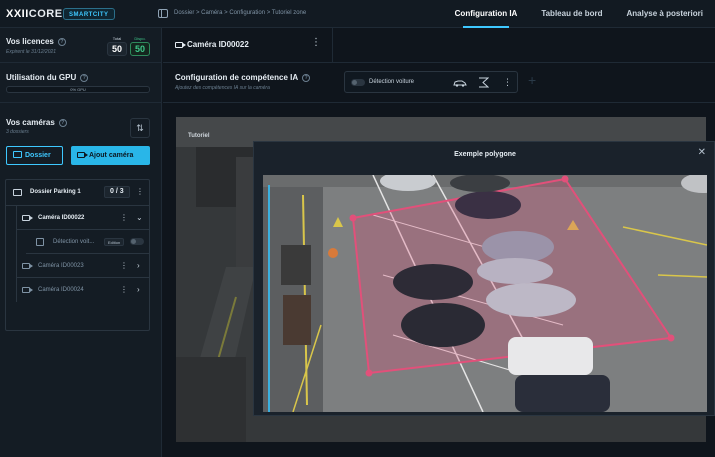 This screenshot has height=457, width=715. Describe the element at coordinates (571, 14) in the screenshot. I see `tab-tableau-de-bord: Tableau de bord` at that location.